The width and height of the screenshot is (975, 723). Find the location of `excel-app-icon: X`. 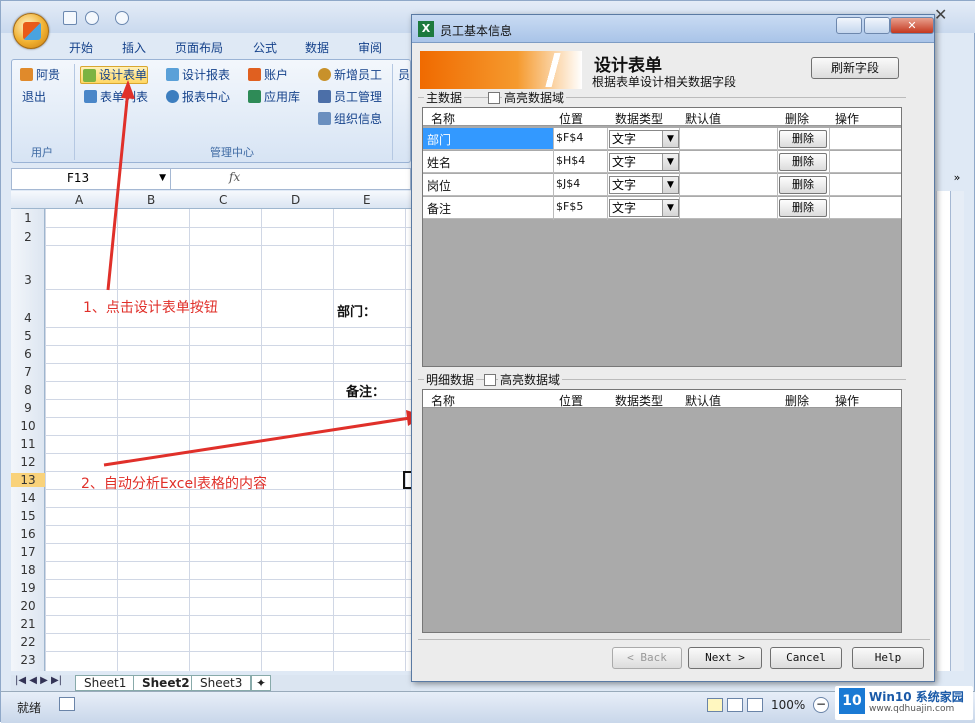

excel-app-icon: X is located at coordinates (426, 29).